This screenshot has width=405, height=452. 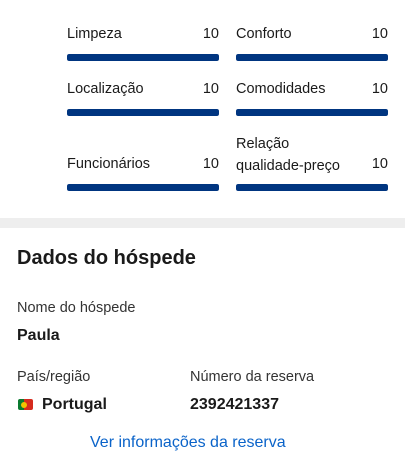 I want to click on rating-label: Comodidades, so click(x=281, y=89).